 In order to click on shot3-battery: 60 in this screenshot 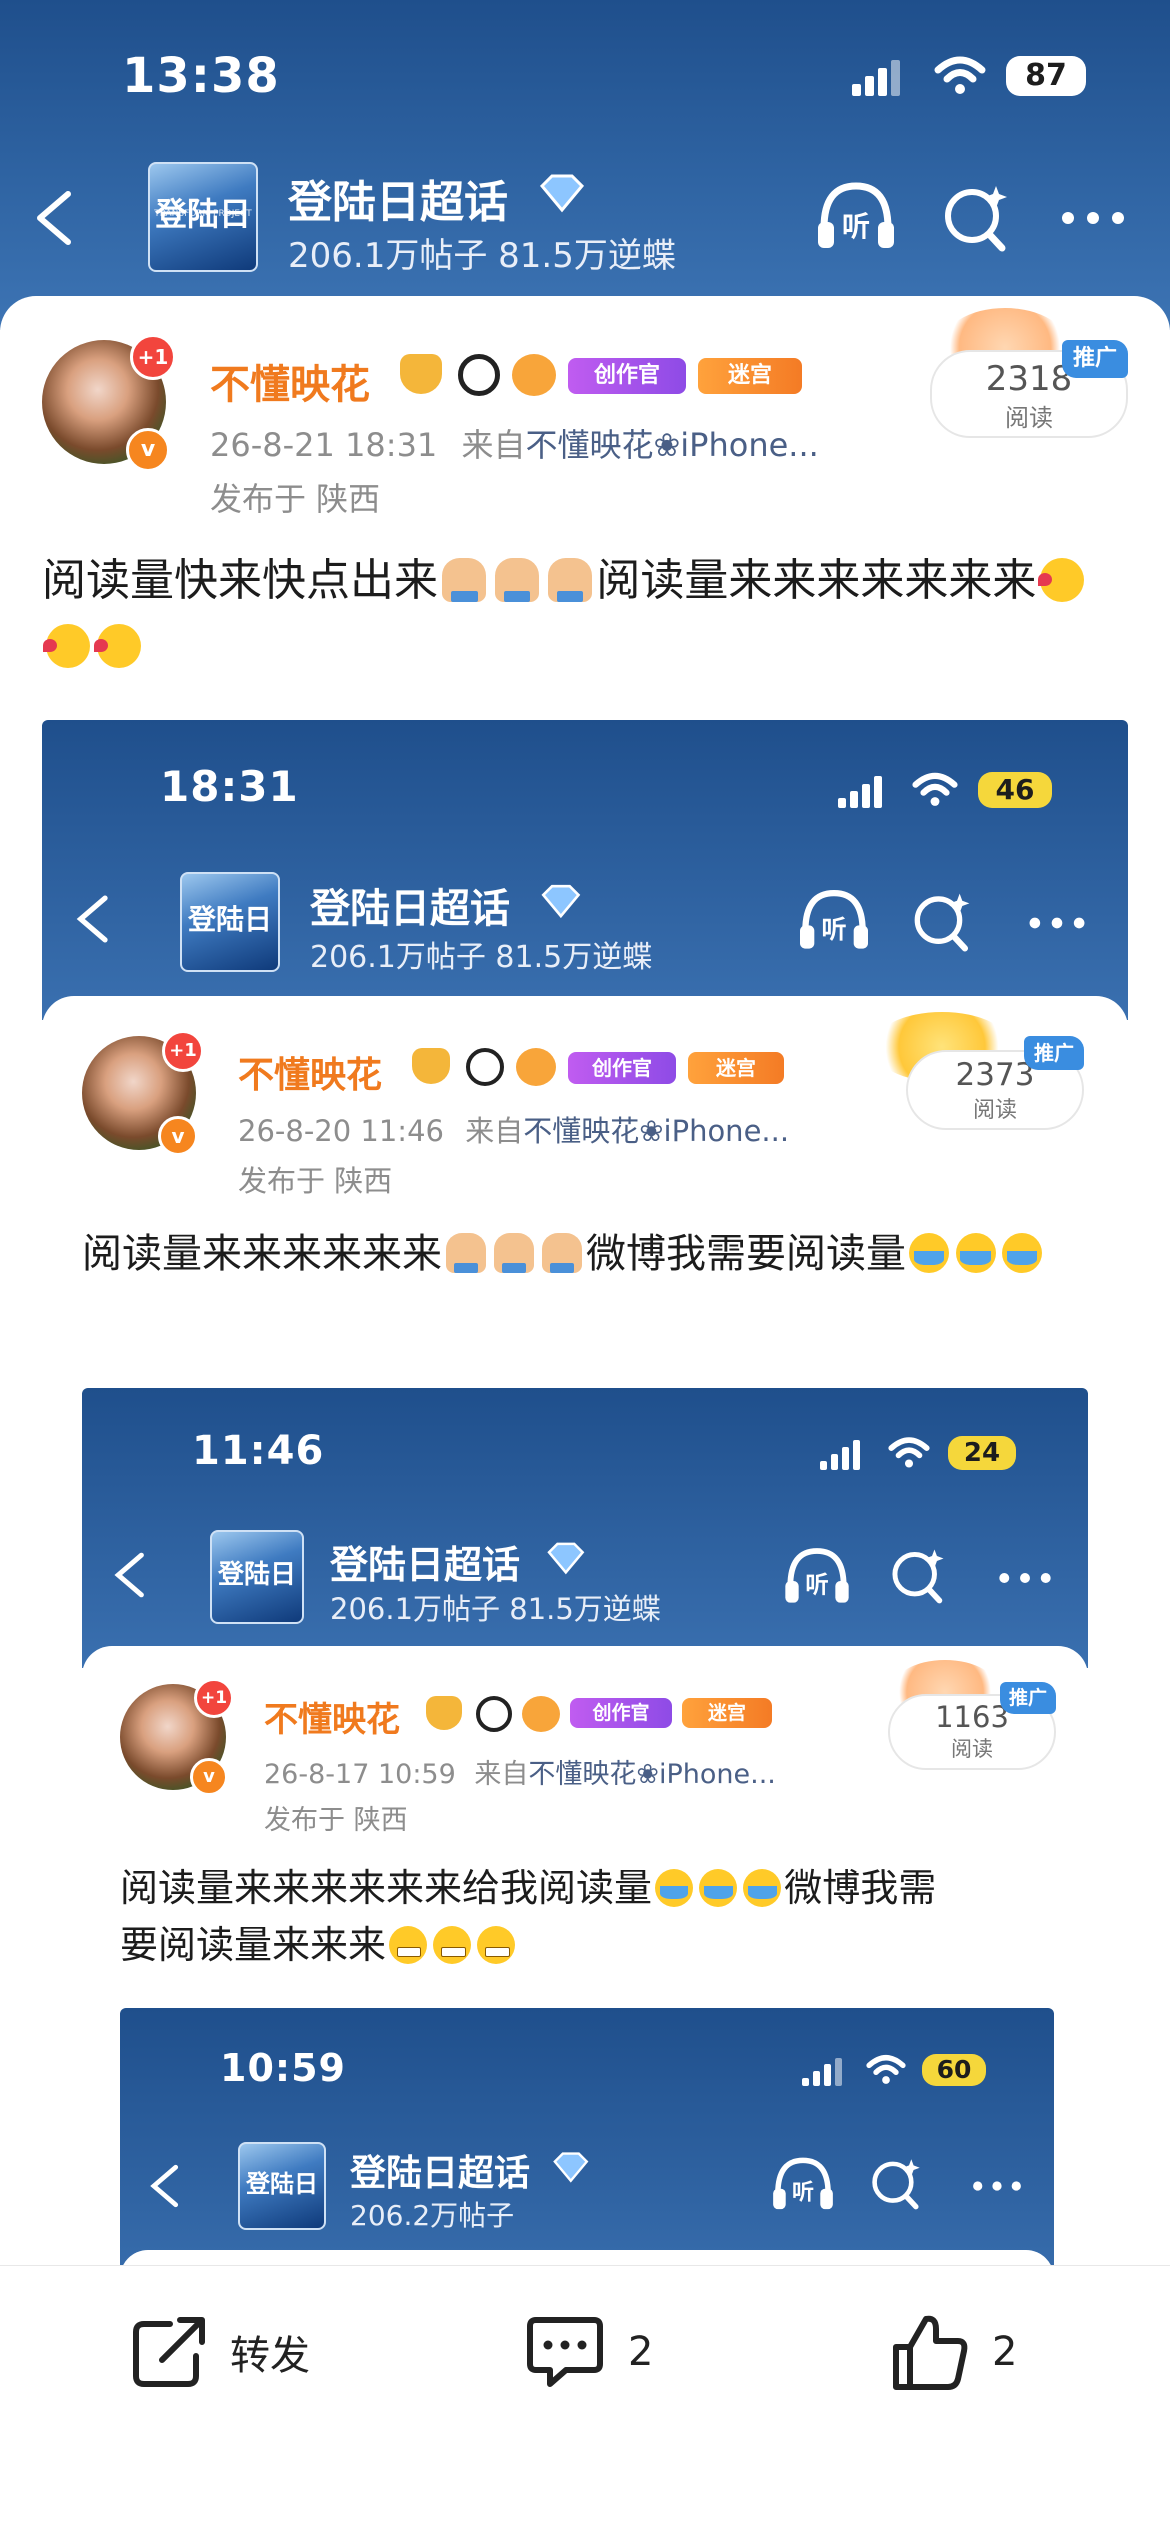, I will do `click(954, 2070)`.